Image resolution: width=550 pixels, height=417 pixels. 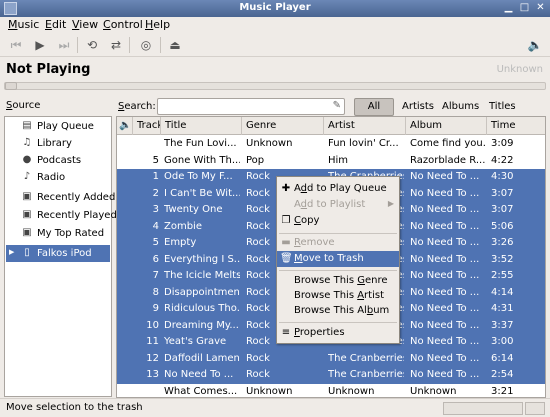 What do you see at coordinates (258, 374) in the screenshot?
I see `cell-genre: Rock` at bounding box center [258, 374].